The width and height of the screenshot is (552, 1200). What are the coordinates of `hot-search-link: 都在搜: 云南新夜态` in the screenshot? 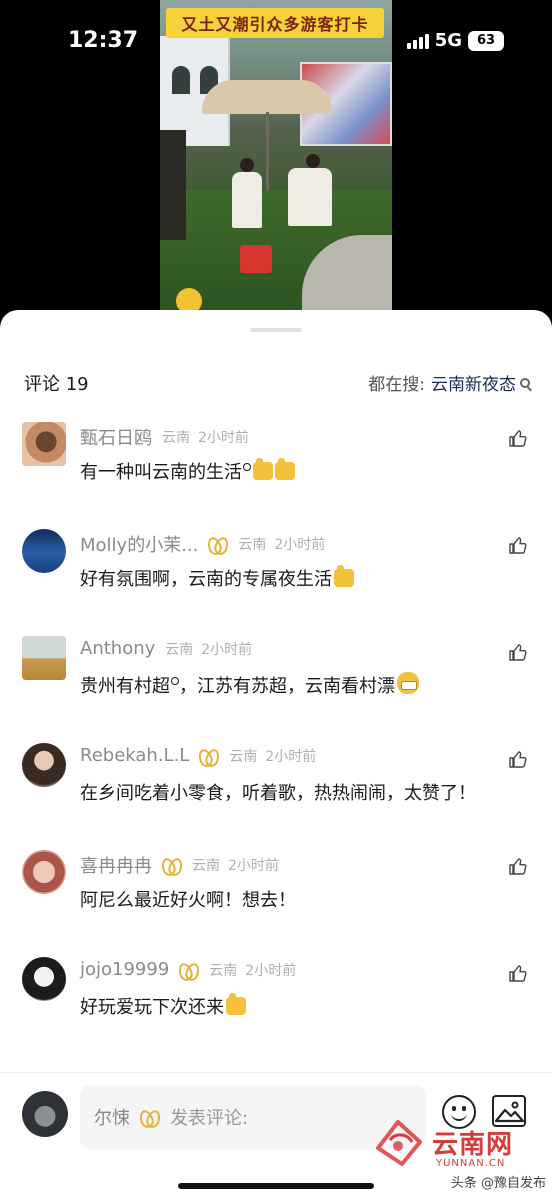 It's located at (449, 382).